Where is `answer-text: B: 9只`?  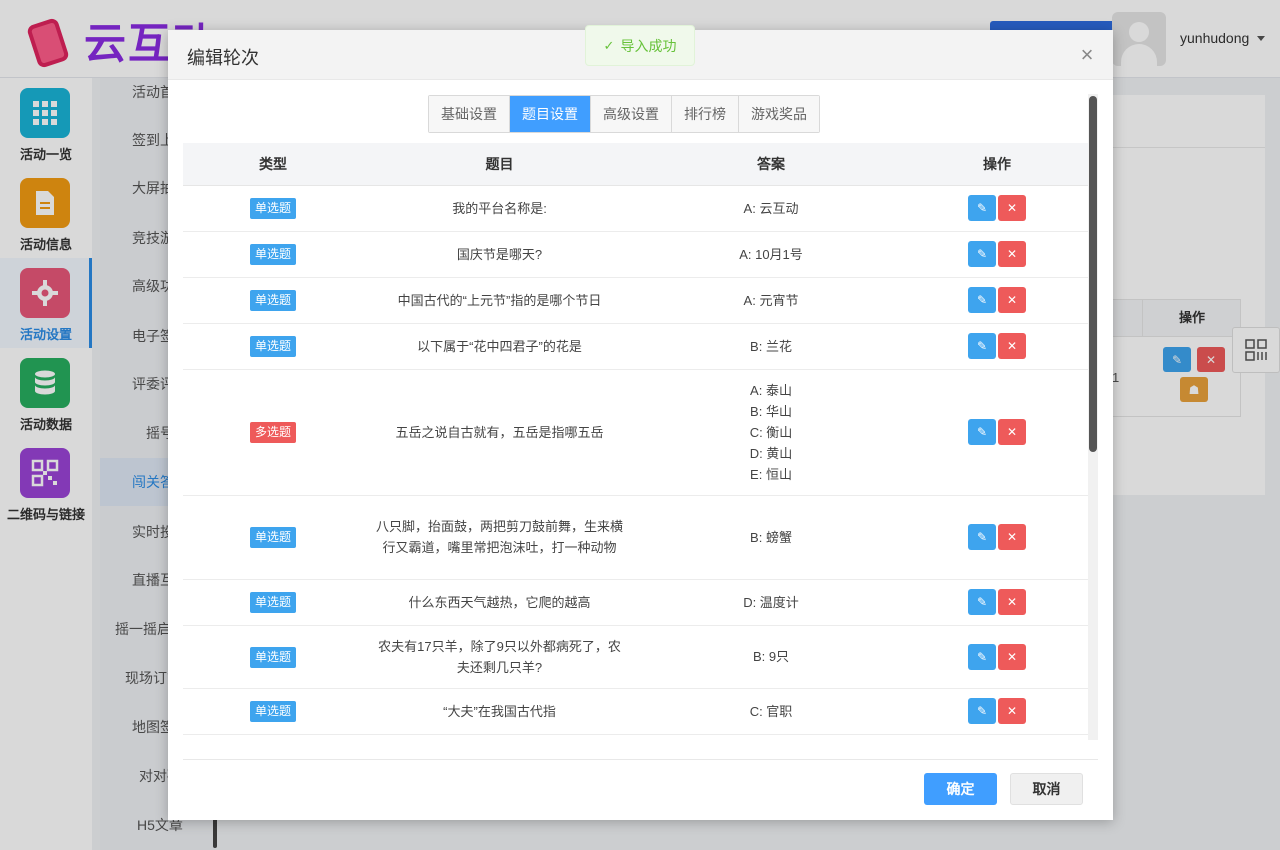
answer-text: B: 9只 is located at coordinates (771, 656).